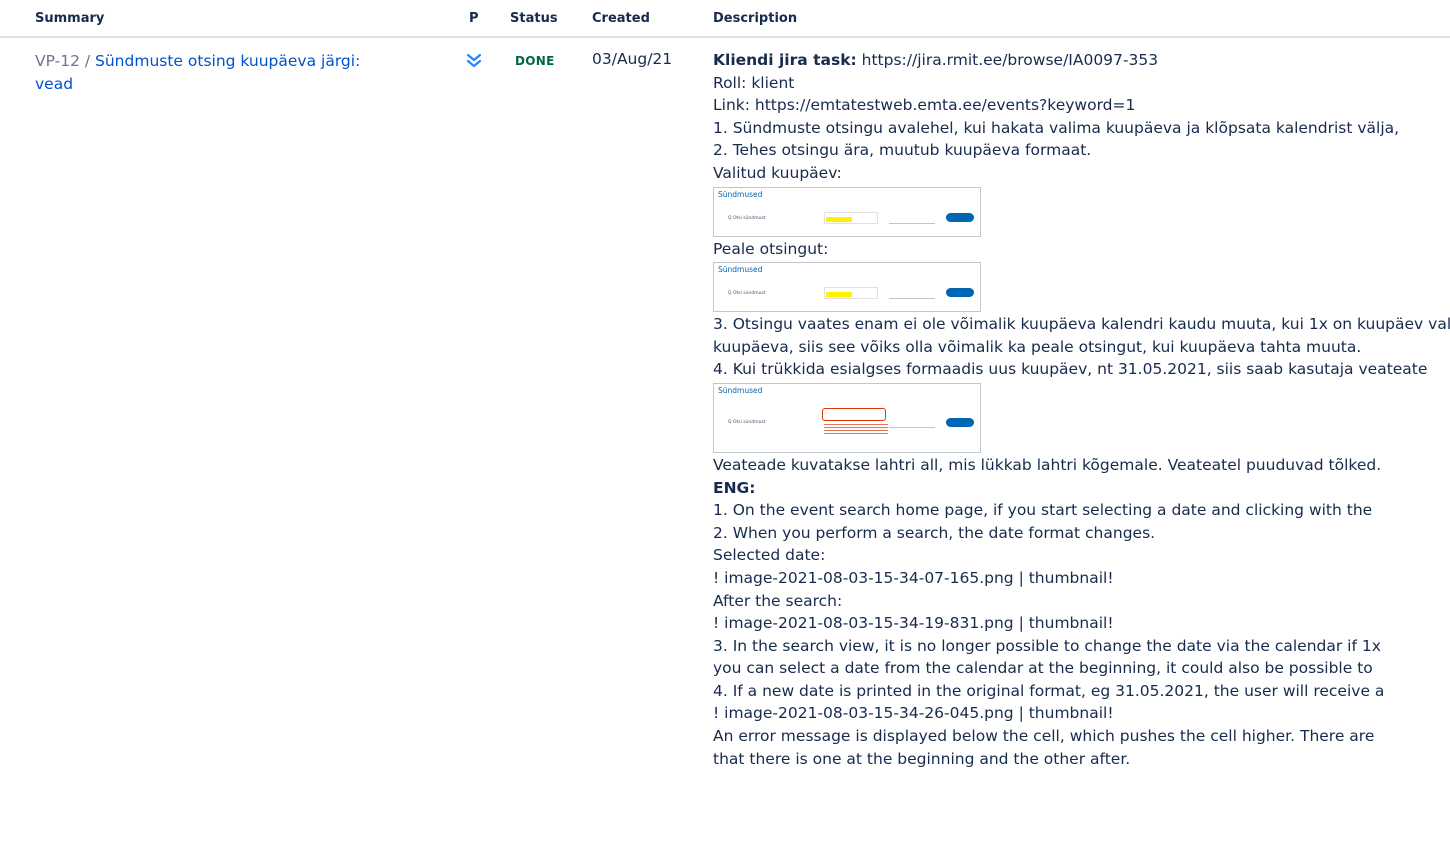 This screenshot has height=858, width=1450. I want to click on status-badge: DONE, so click(535, 61).